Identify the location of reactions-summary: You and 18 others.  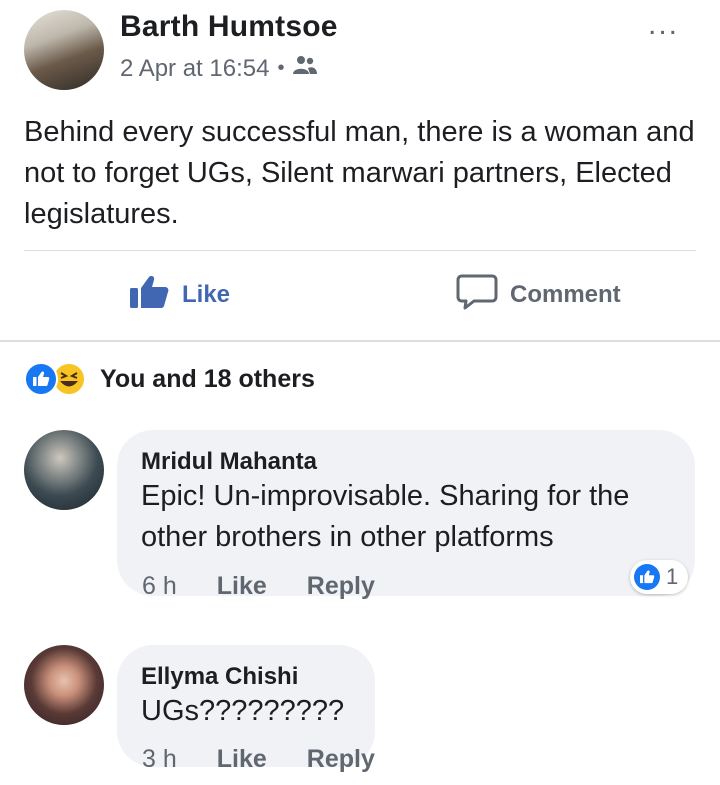
(169, 379).